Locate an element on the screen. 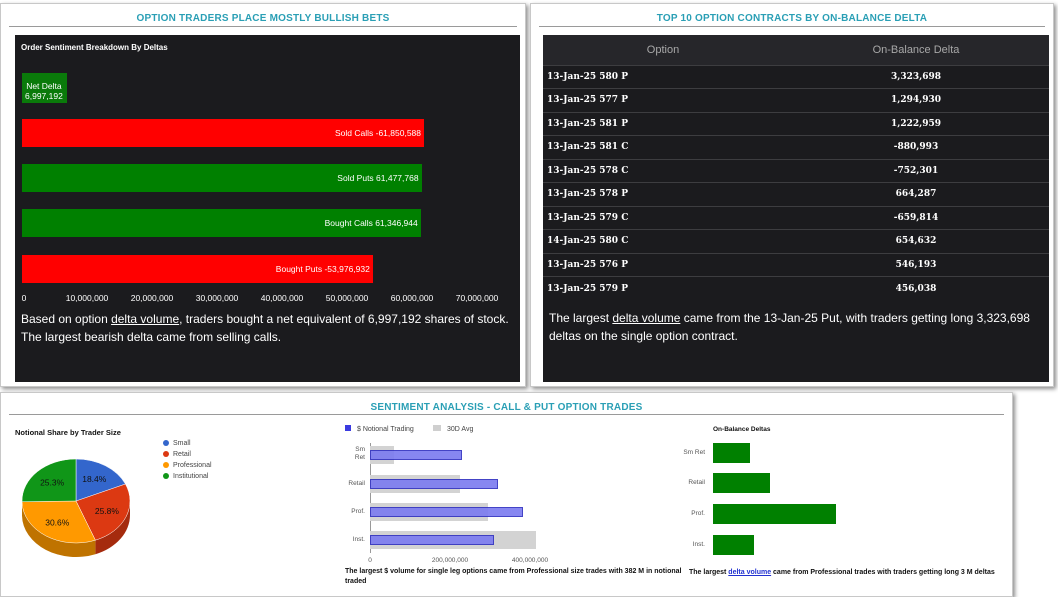 The width and height of the screenshot is (1058, 597). legend-label: $ Notional Trading is located at coordinates (385, 429).